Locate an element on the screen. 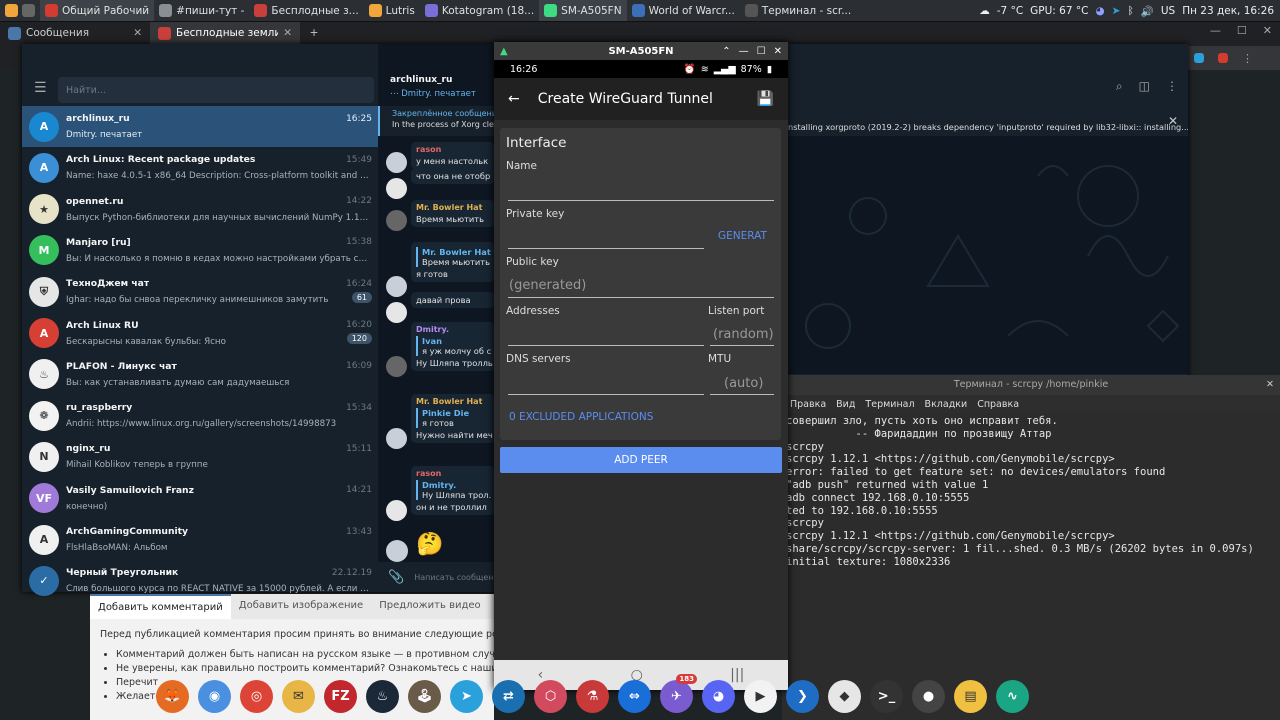  taskbar-item: Общий Рабочий is located at coordinates (97, 10).